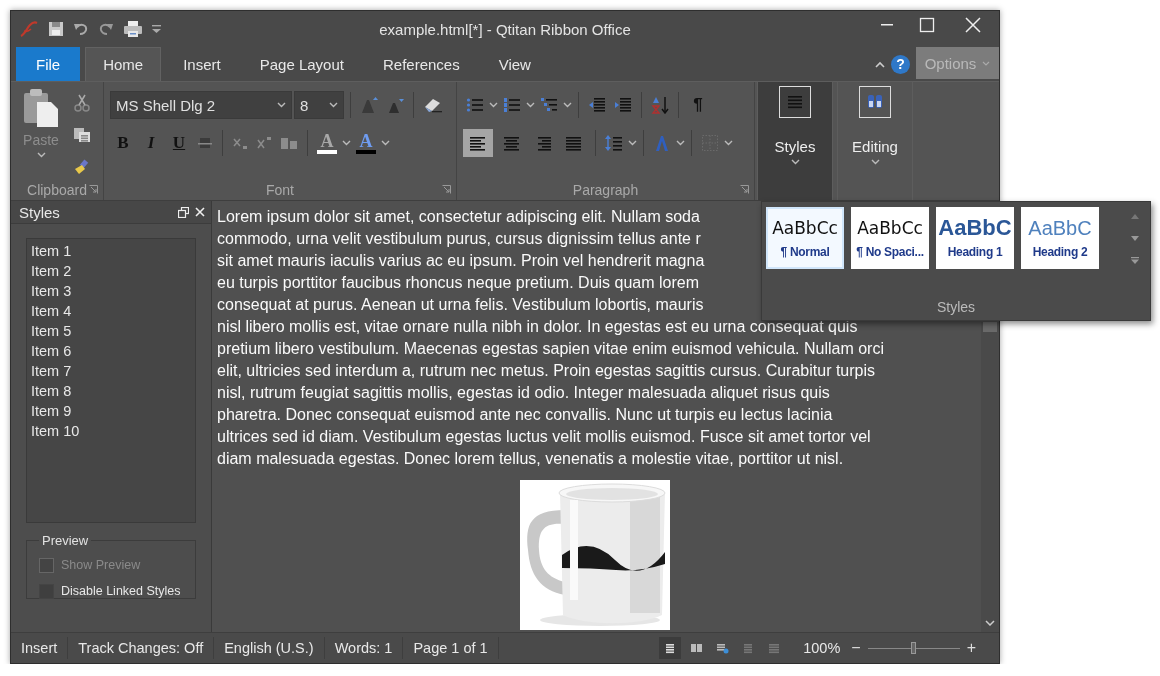  Describe the element at coordinates (537, 327) in the screenshot. I see `text-line: nisl libero mollis est, vitae ornare nulla nibh in dolor. In egestas est eu urna consequat quis` at that location.